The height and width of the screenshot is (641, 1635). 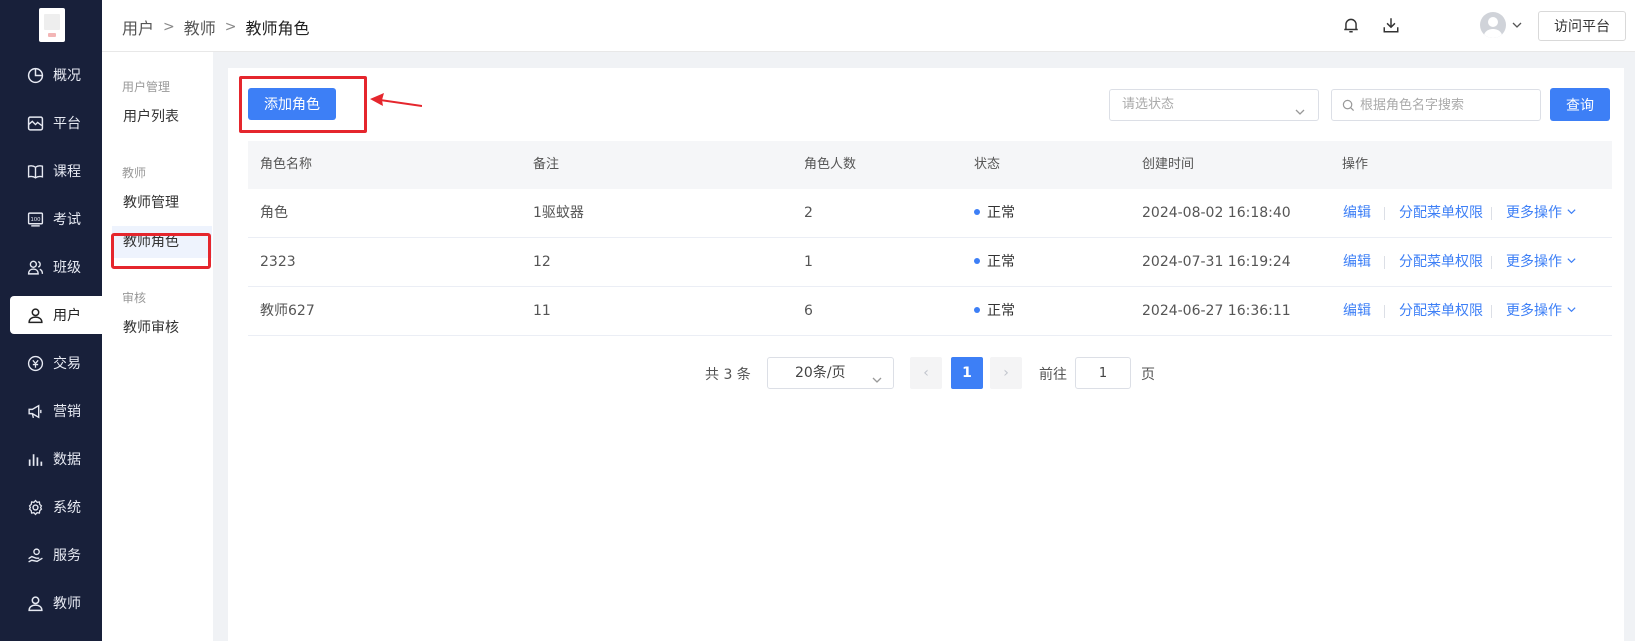 I want to click on column-header-name: 角色名称, so click(x=286, y=164).